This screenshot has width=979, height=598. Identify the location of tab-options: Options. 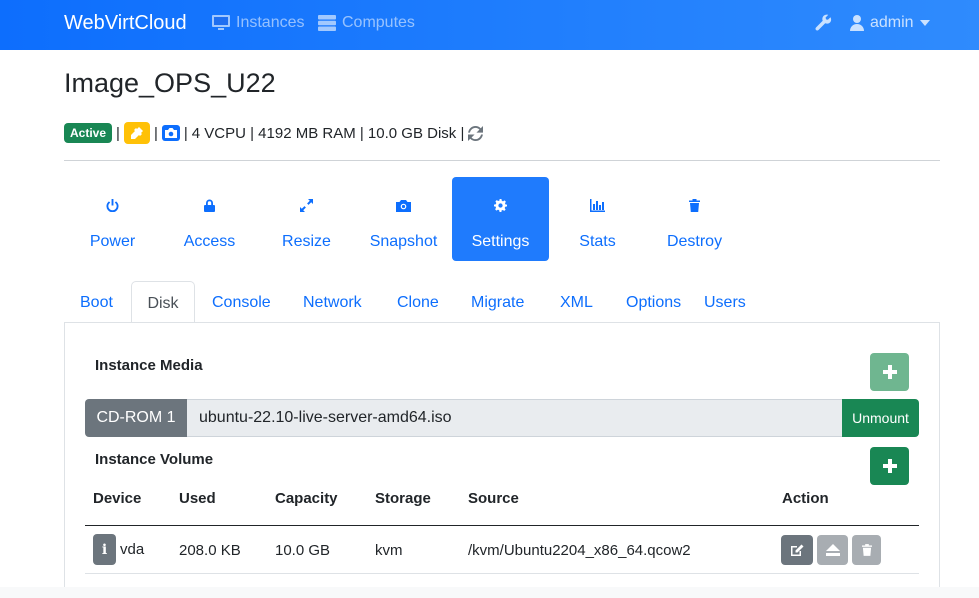
(653, 302).